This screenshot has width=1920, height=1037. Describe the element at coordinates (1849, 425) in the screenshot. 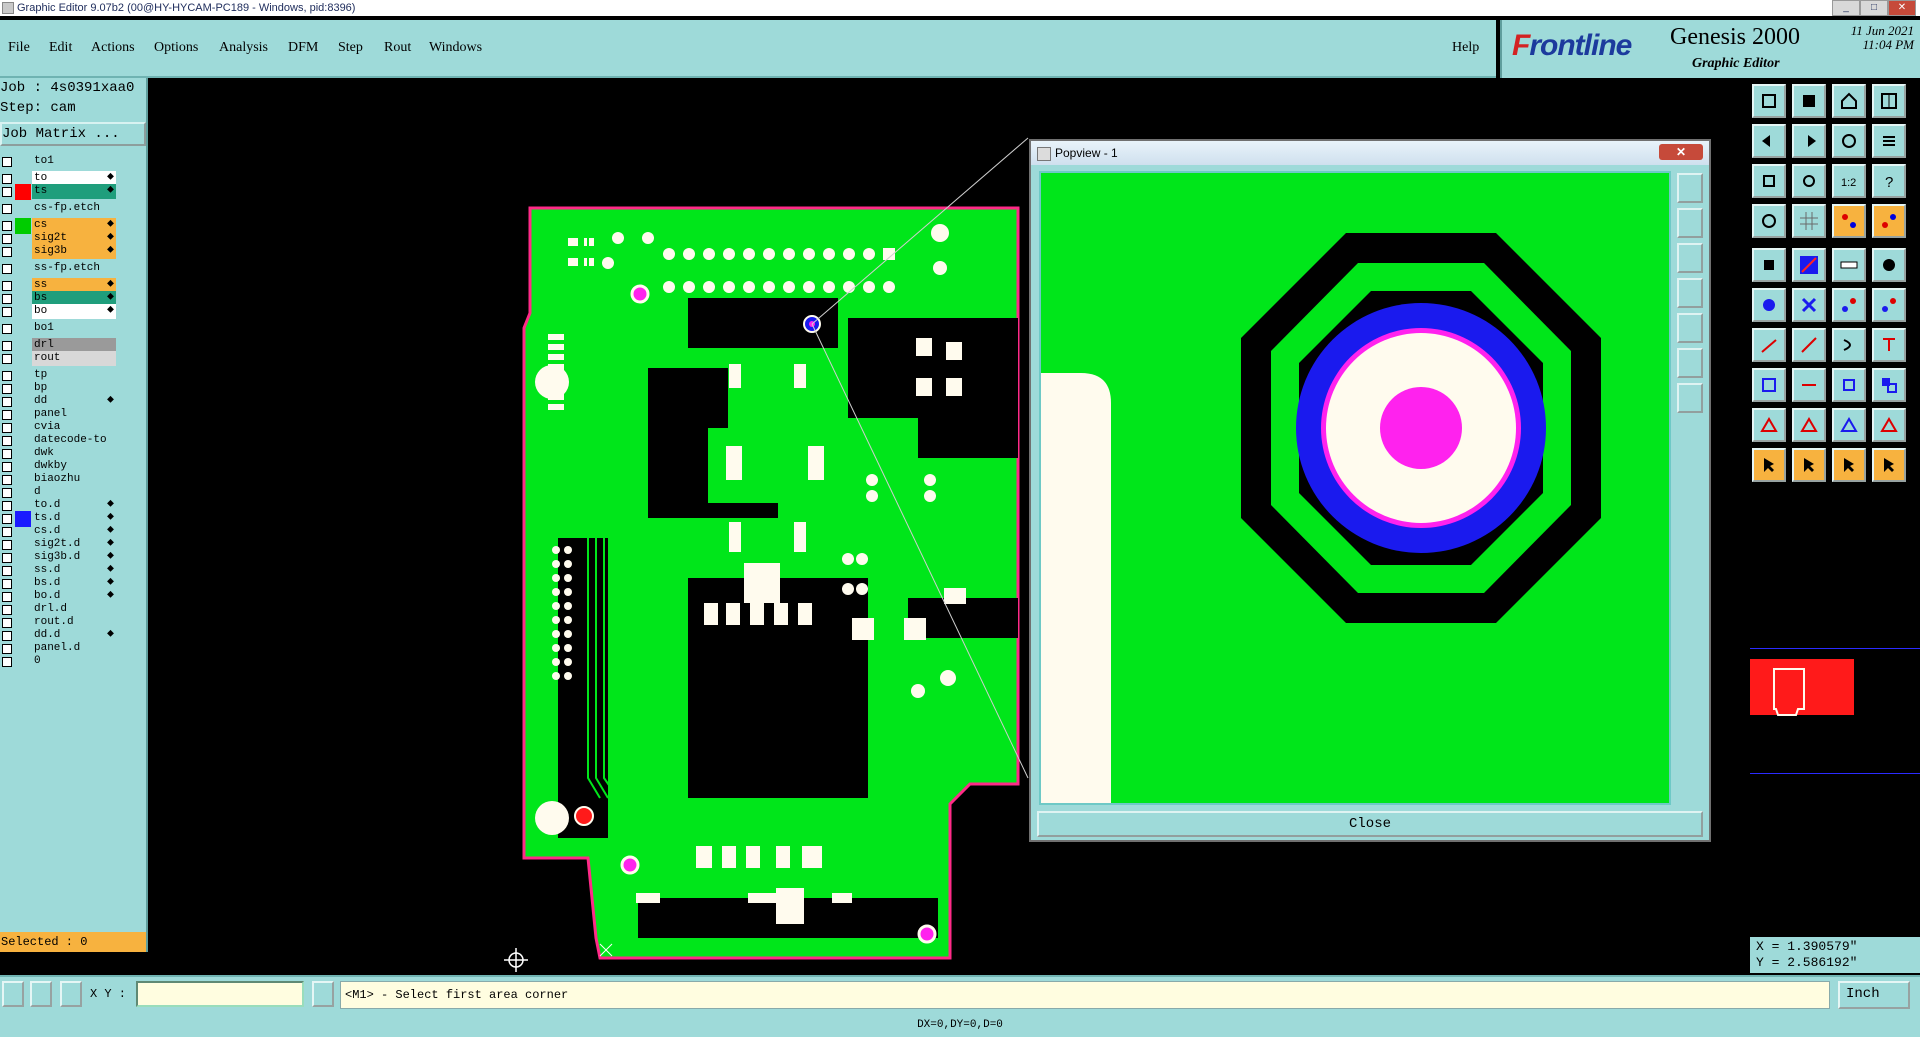

I see `tool-contour-icon` at that location.